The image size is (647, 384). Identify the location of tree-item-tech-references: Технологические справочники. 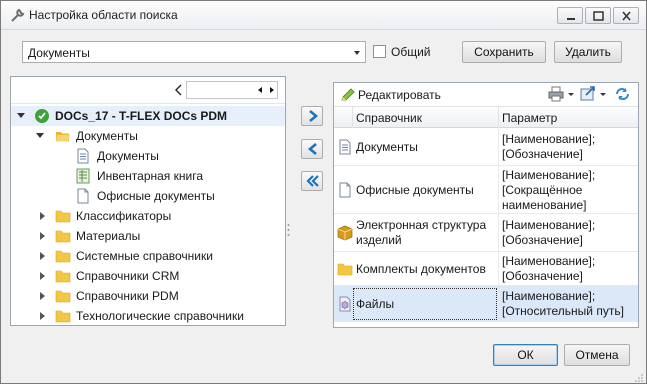
(148, 316).